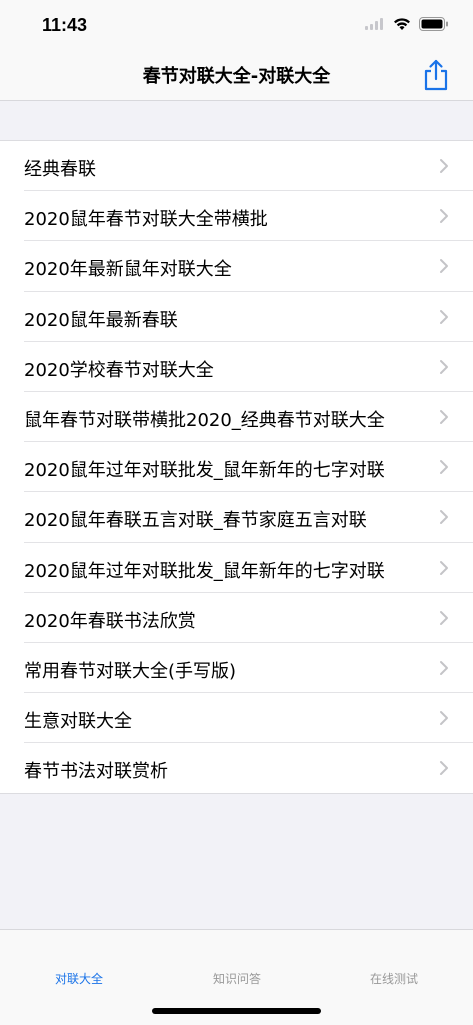  What do you see at coordinates (128, 270) in the screenshot?
I see `list-item-label: 2020年最新鼠年对联大全` at bounding box center [128, 270].